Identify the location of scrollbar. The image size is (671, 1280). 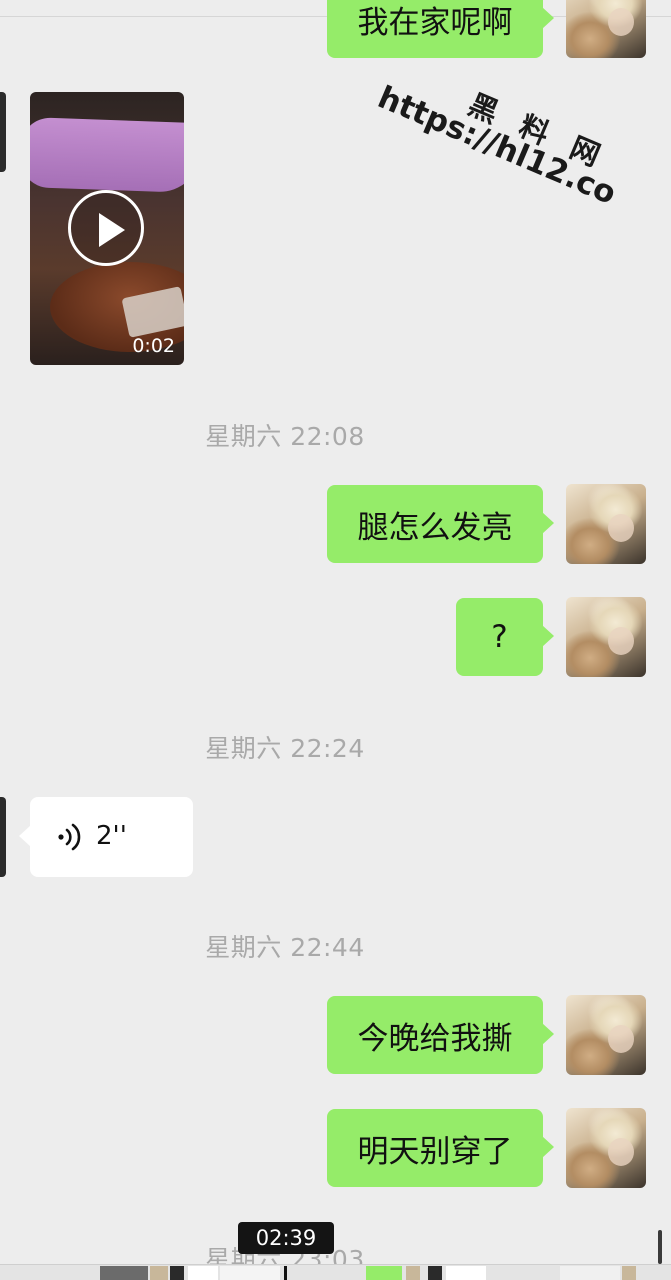
(660, 1247).